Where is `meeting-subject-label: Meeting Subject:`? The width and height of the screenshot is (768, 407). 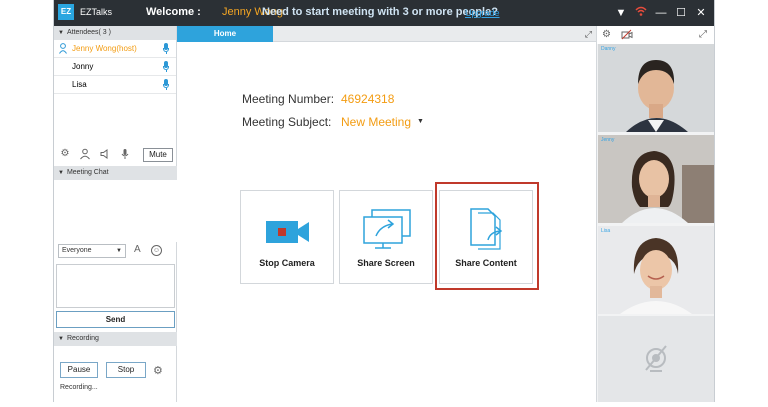
meeting-subject-label: Meeting Subject: is located at coordinates (287, 122).